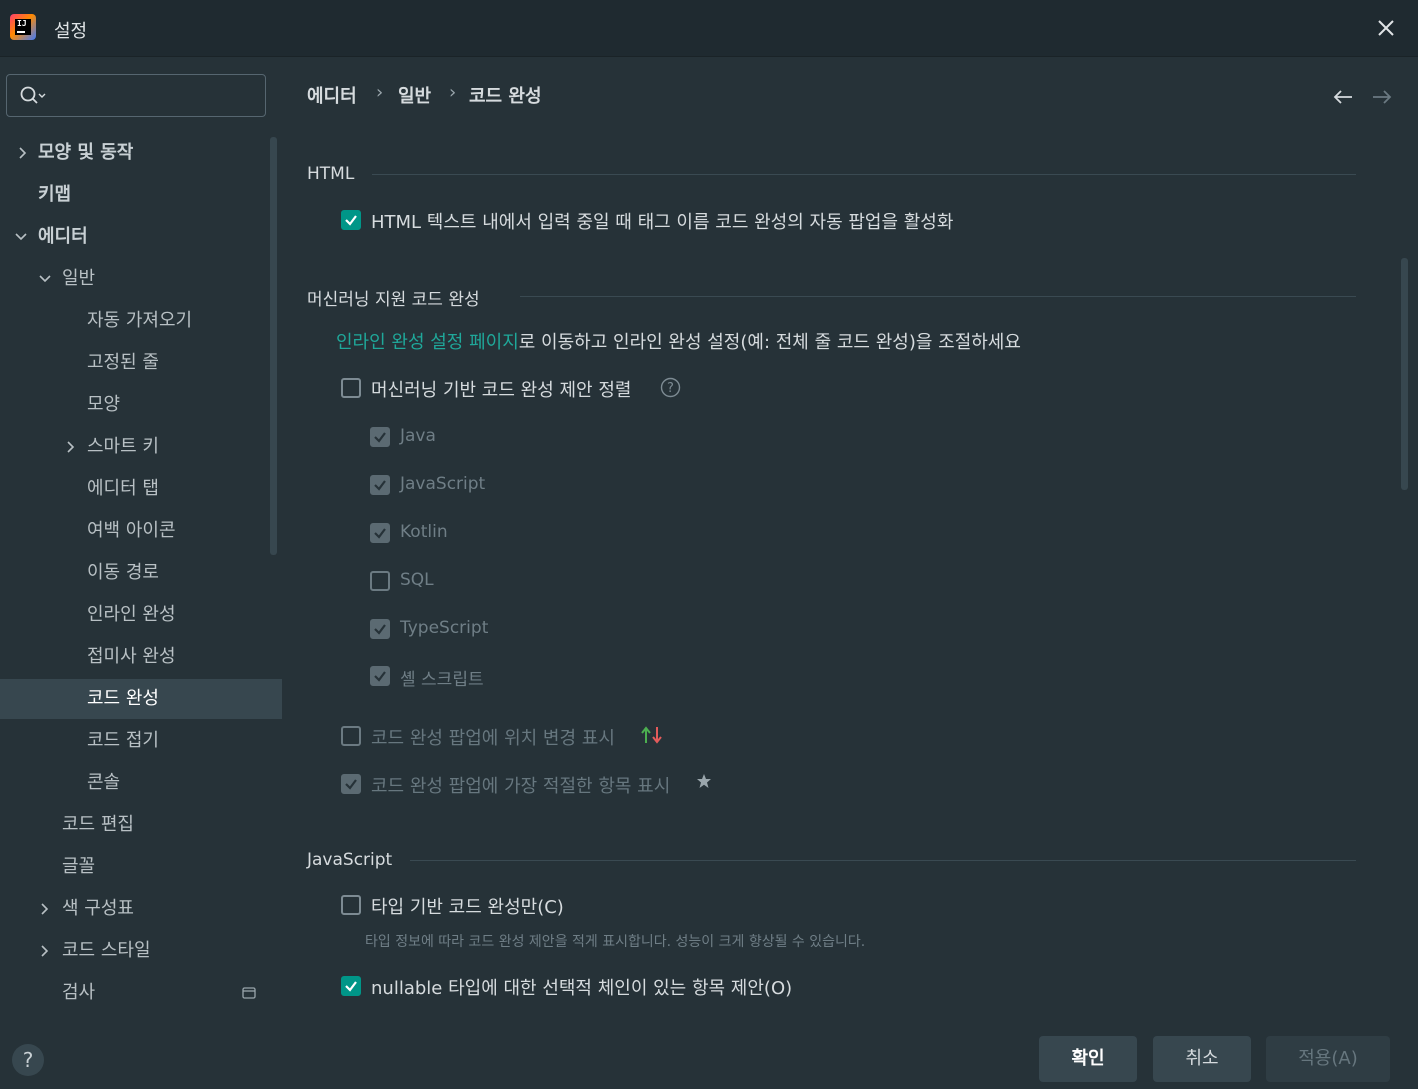 This screenshot has height=1089, width=1418. I want to click on nullable-chain-checkbox, so click(351, 986).